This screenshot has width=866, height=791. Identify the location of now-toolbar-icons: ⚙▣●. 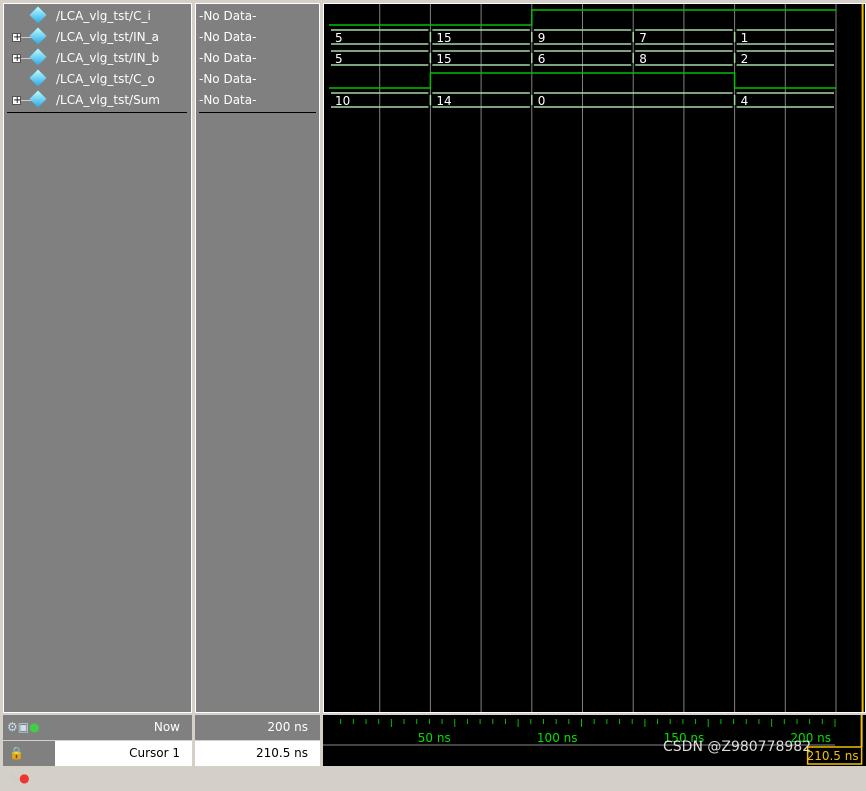
(23, 727).